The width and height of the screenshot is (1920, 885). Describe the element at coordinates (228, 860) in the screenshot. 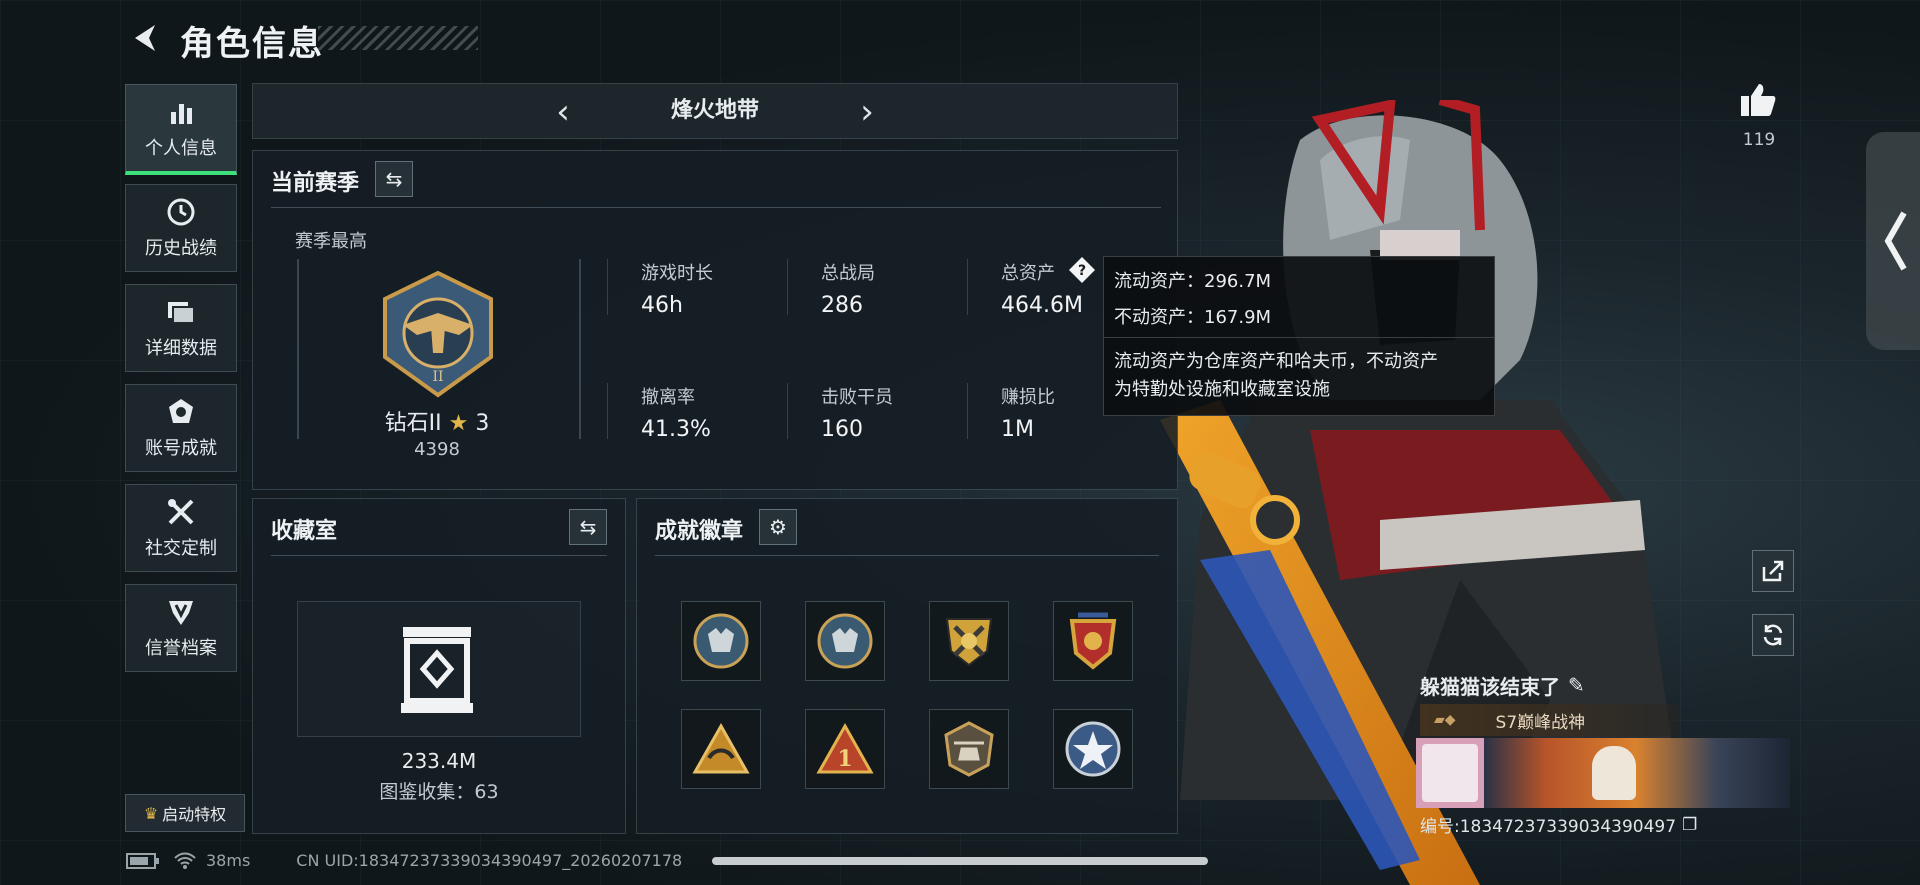

I see `ping-value: 38ms` at that location.